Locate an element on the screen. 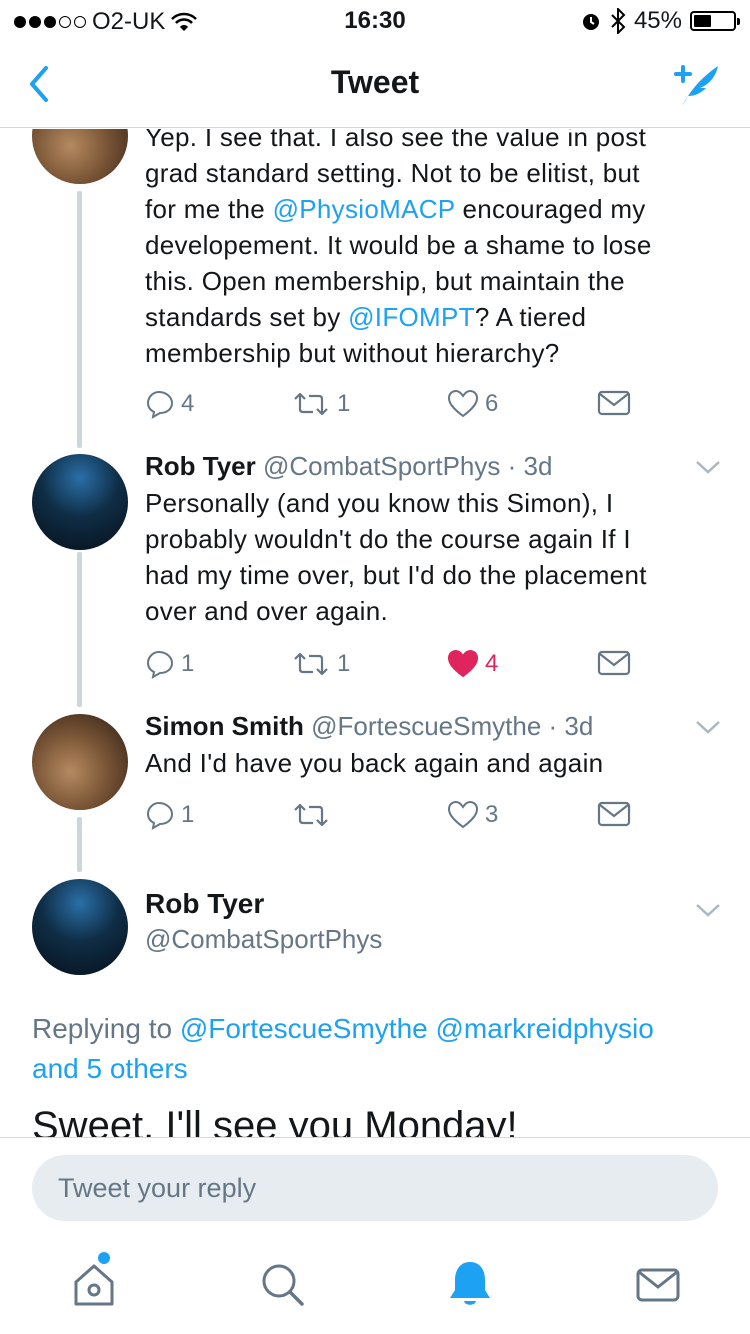 The image size is (750, 1334). tab-bar is located at coordinates (375, 1284).